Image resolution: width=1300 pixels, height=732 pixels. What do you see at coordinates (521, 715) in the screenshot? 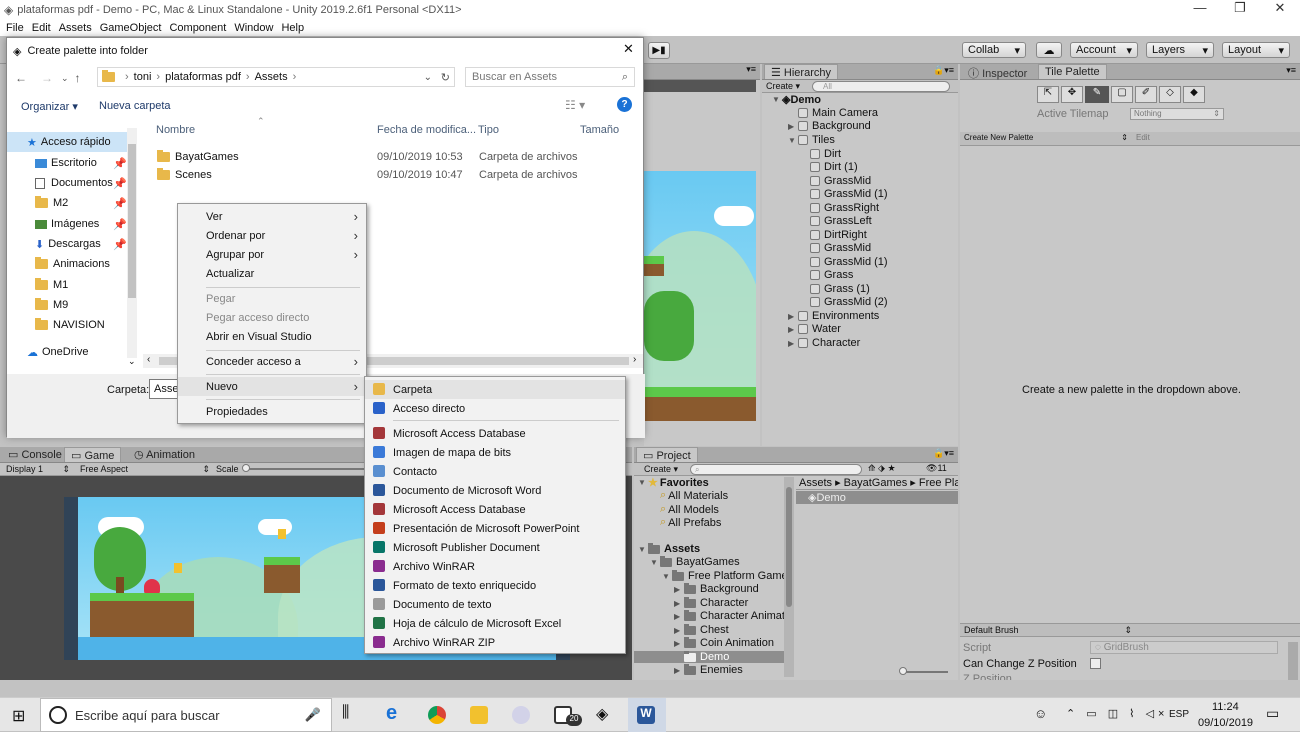
I see `paint-icon` at bounding box center [521, 715].